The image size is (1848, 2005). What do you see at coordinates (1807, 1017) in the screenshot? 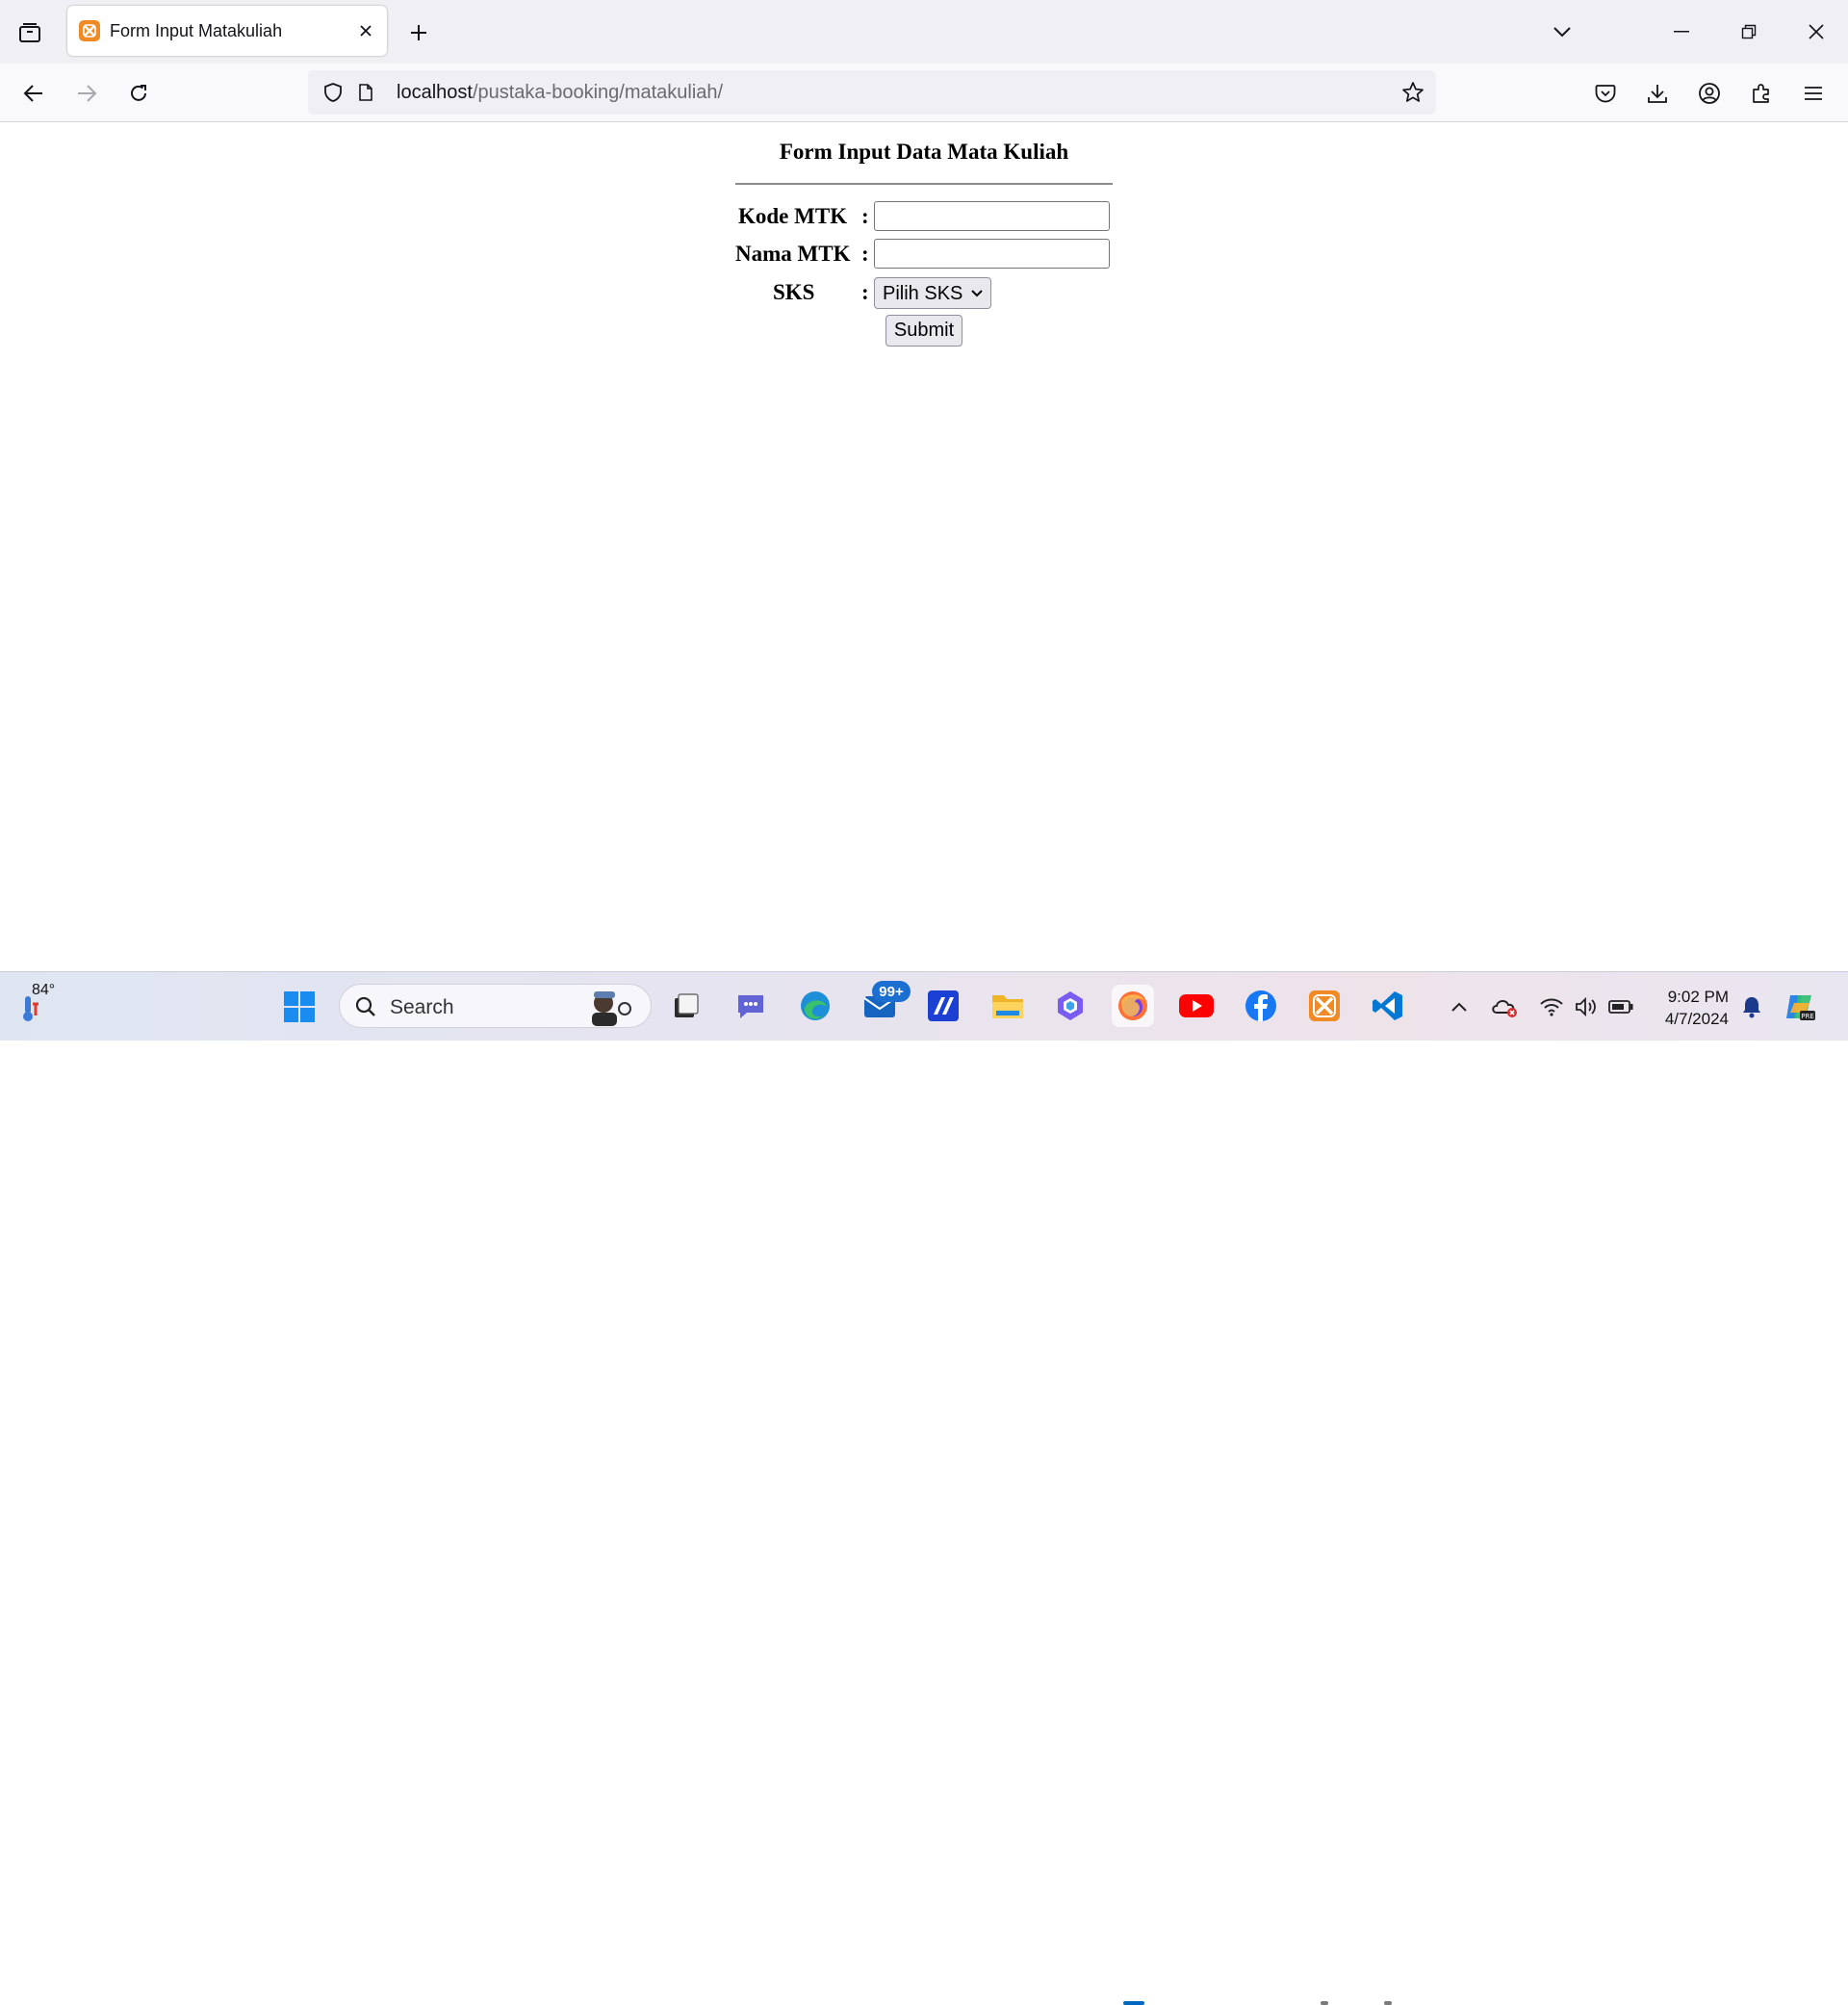
I see `svg-text: PRE` at bounding box center [1807, 1017].